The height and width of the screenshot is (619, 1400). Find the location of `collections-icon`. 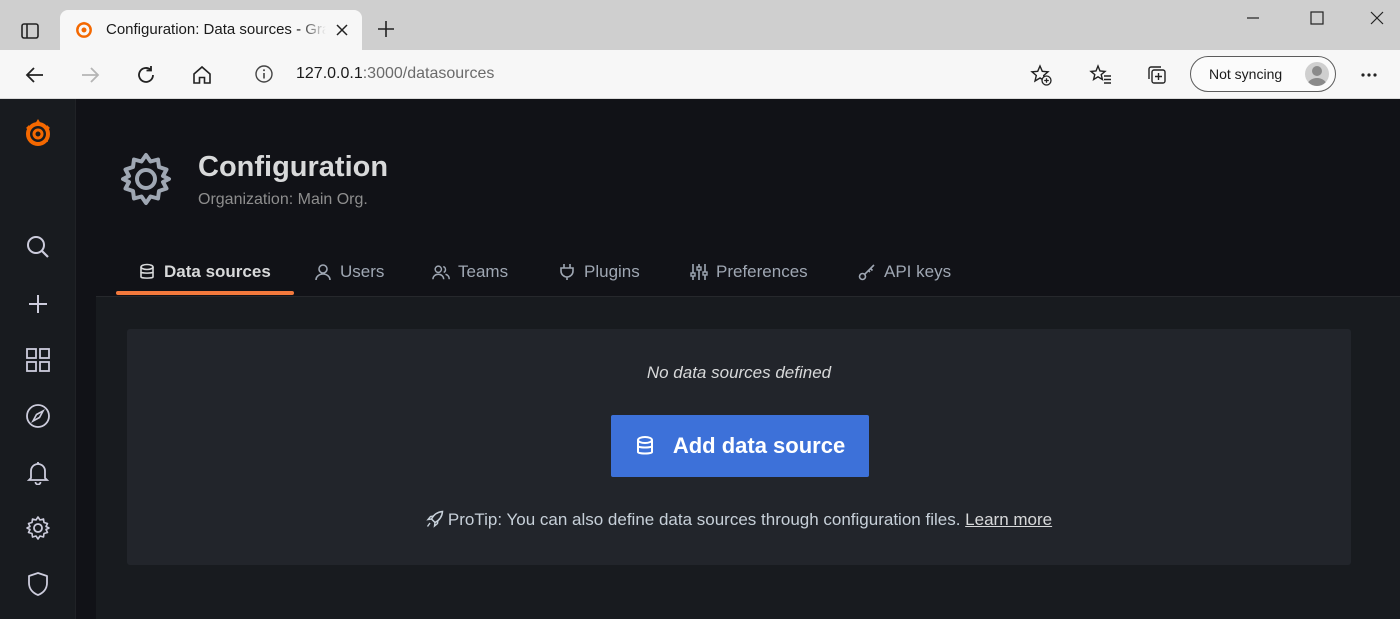

collections-icon is located at coordinates (1157, 75).